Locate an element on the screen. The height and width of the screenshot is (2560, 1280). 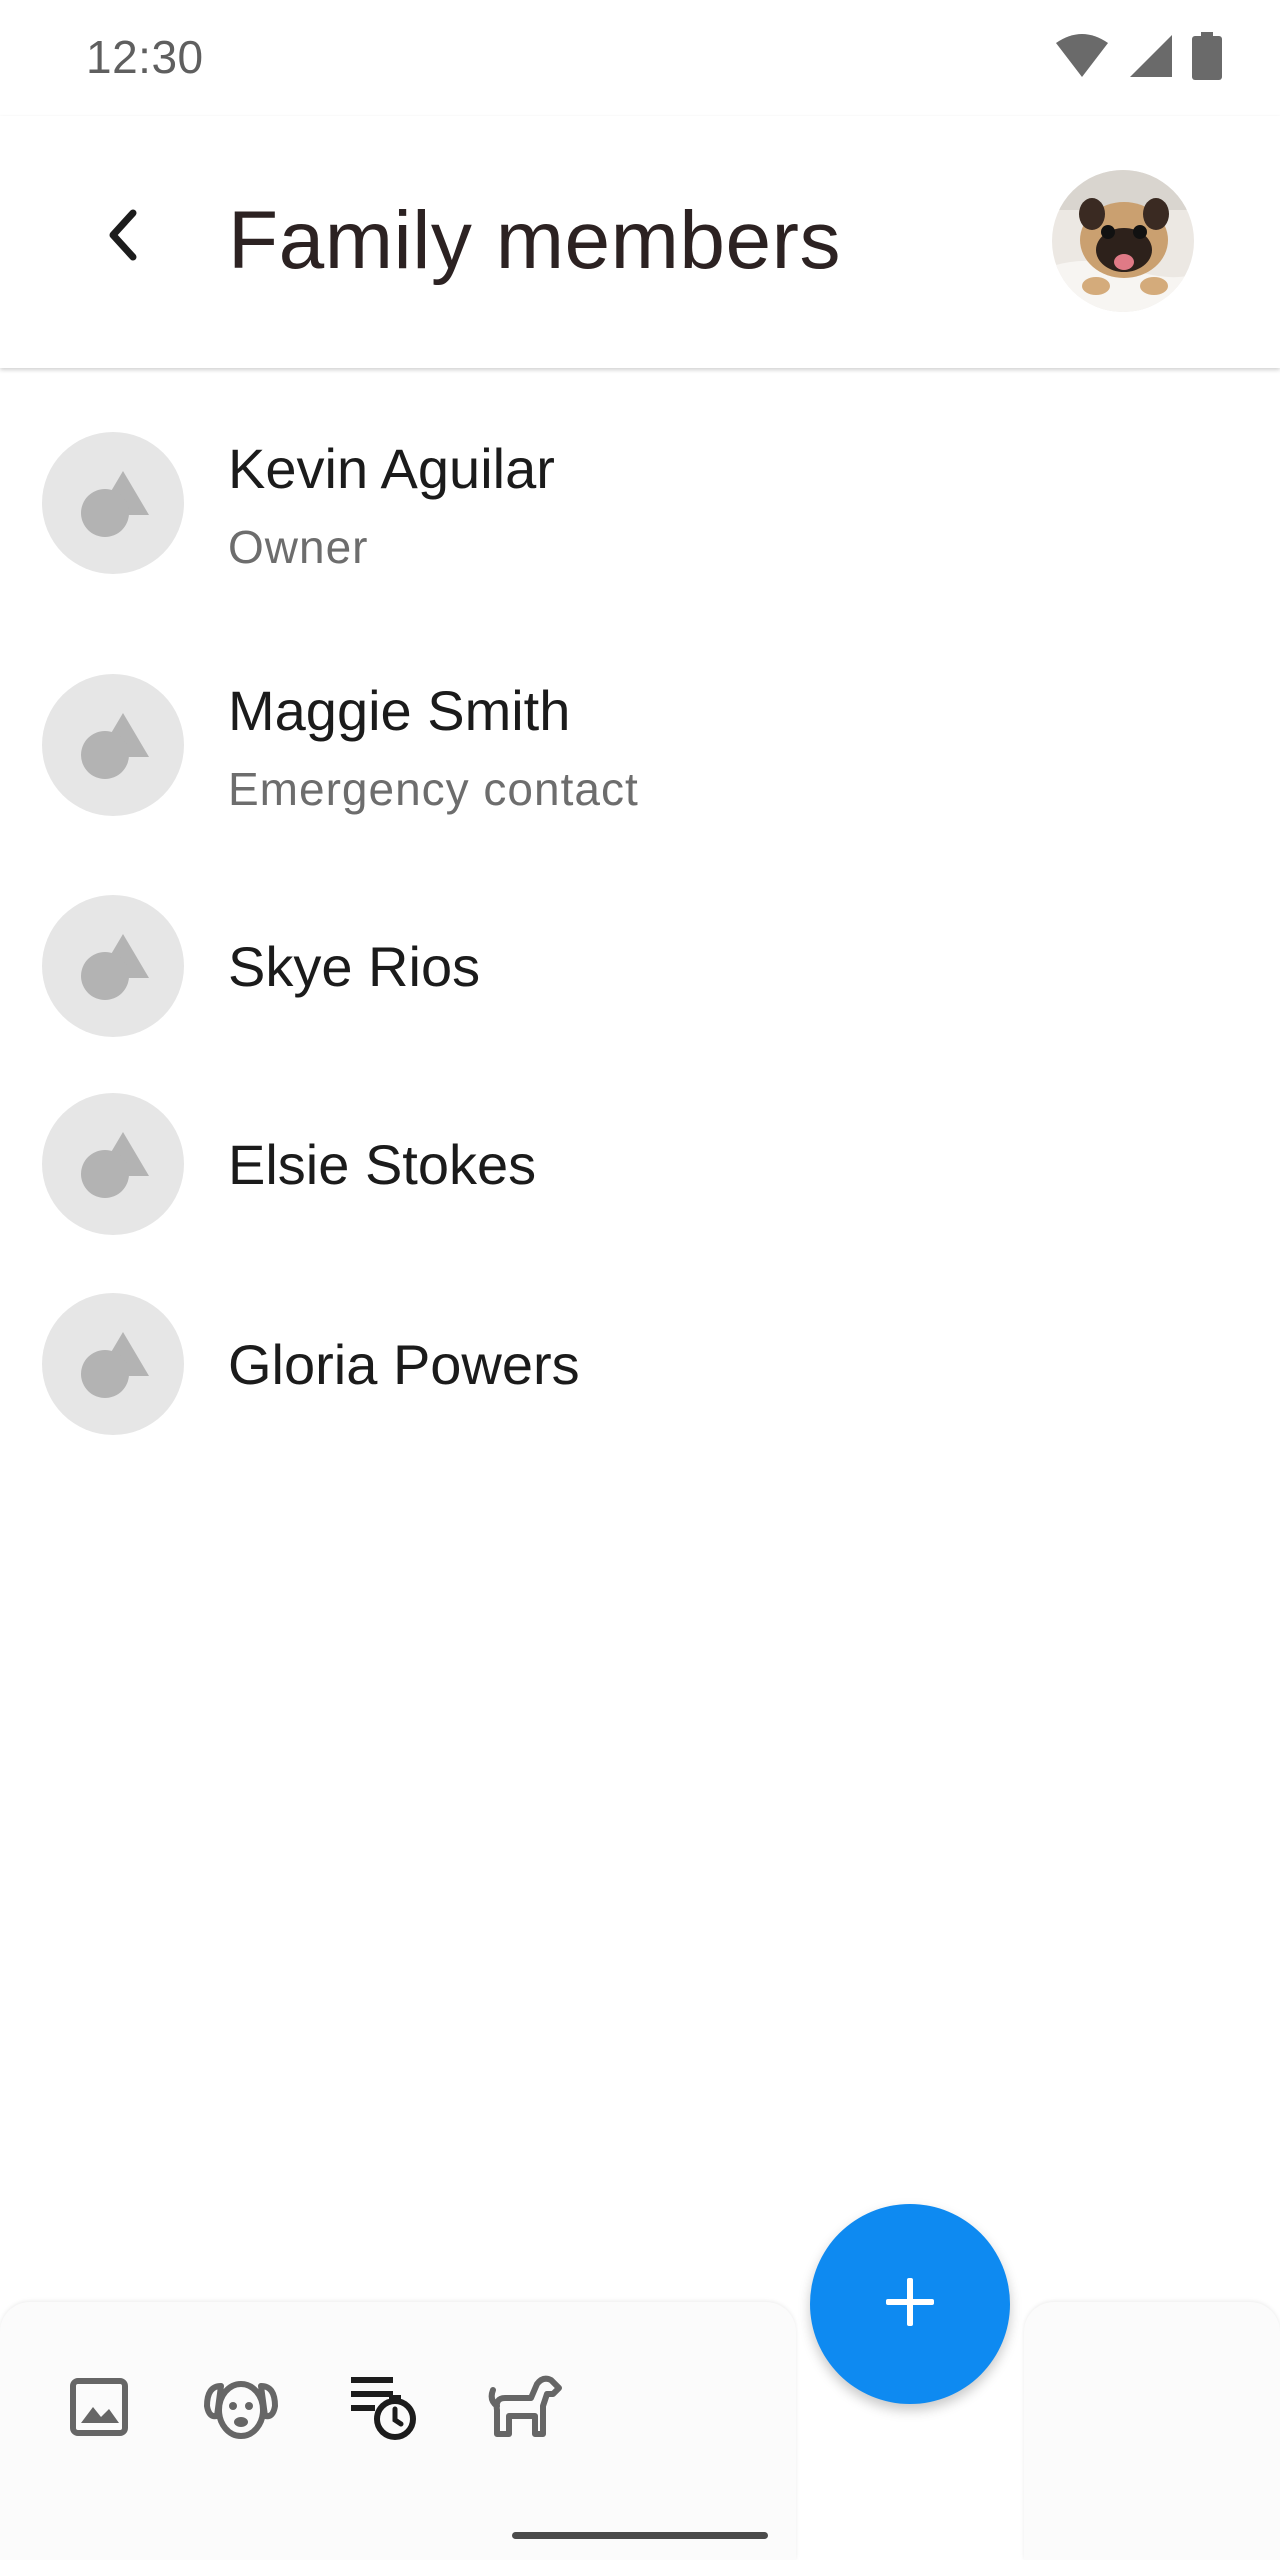
plus-icon is located at coordinates (910, 2304).